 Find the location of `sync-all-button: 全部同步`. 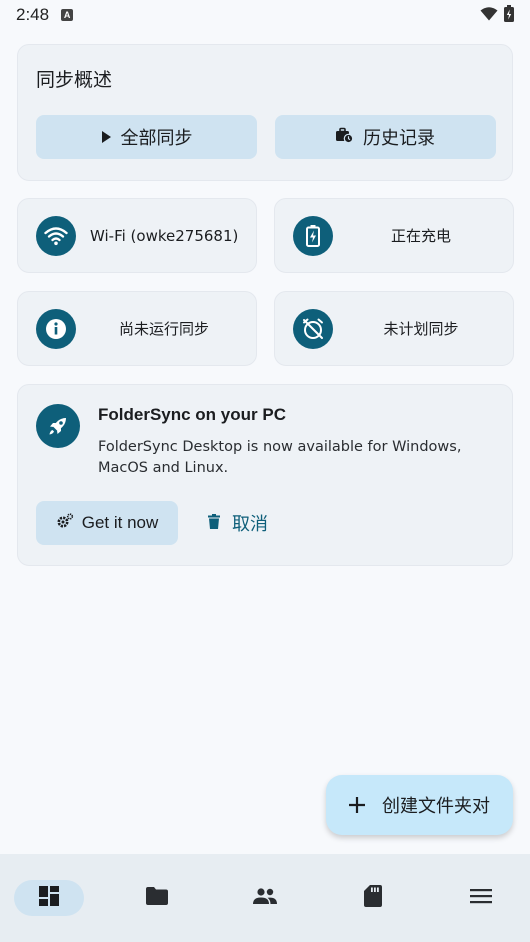

sync-all-button: 全部同步 is located at coordinates (146, 137).